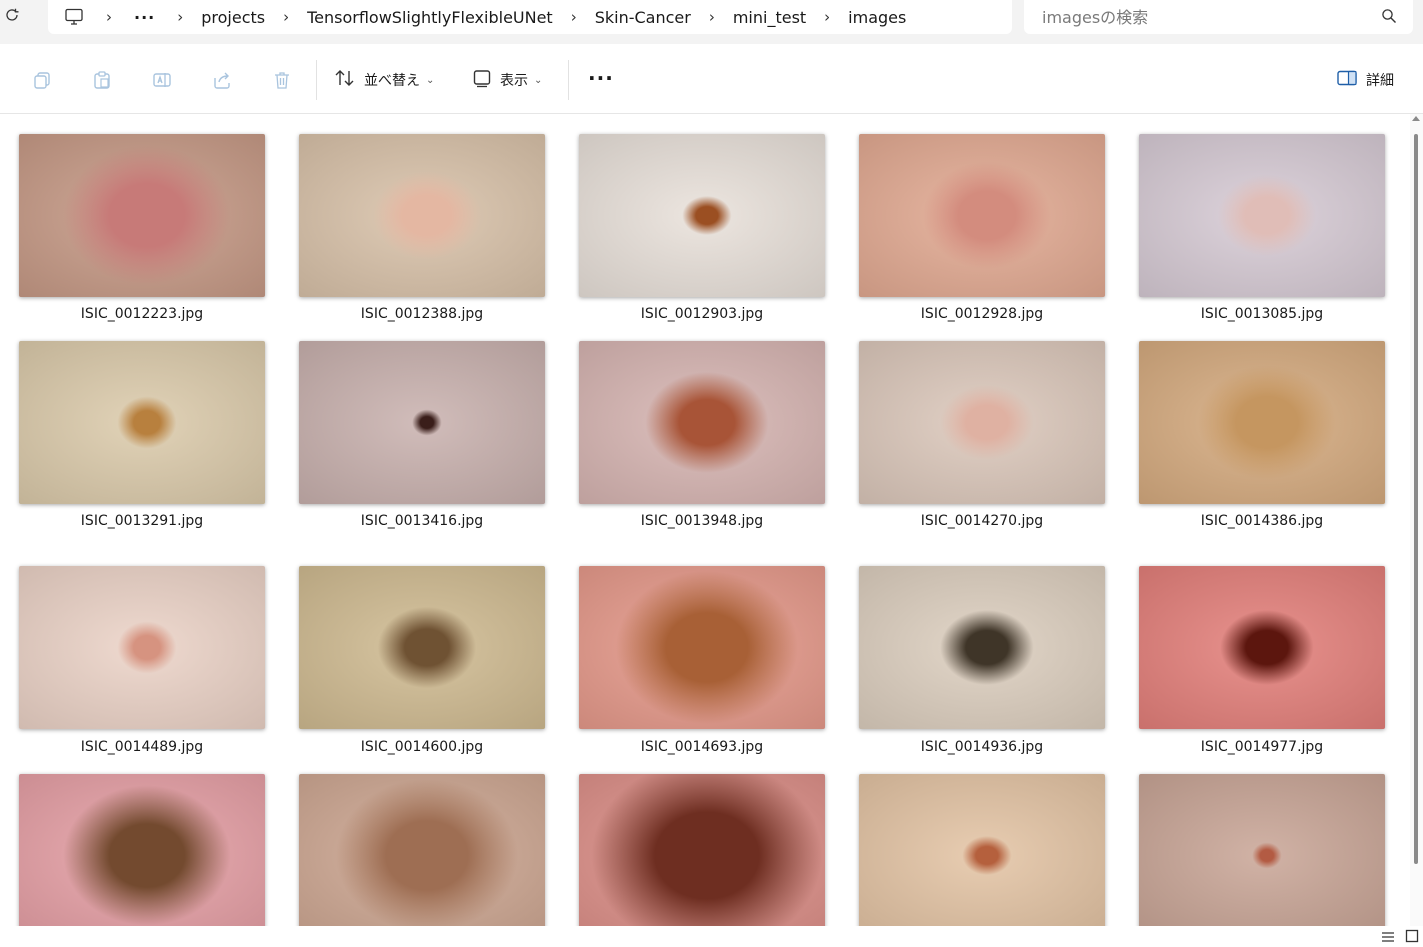 This screenshot has width=1423, height=947. I want to click on details-pane-icon, so click(1347, 80).